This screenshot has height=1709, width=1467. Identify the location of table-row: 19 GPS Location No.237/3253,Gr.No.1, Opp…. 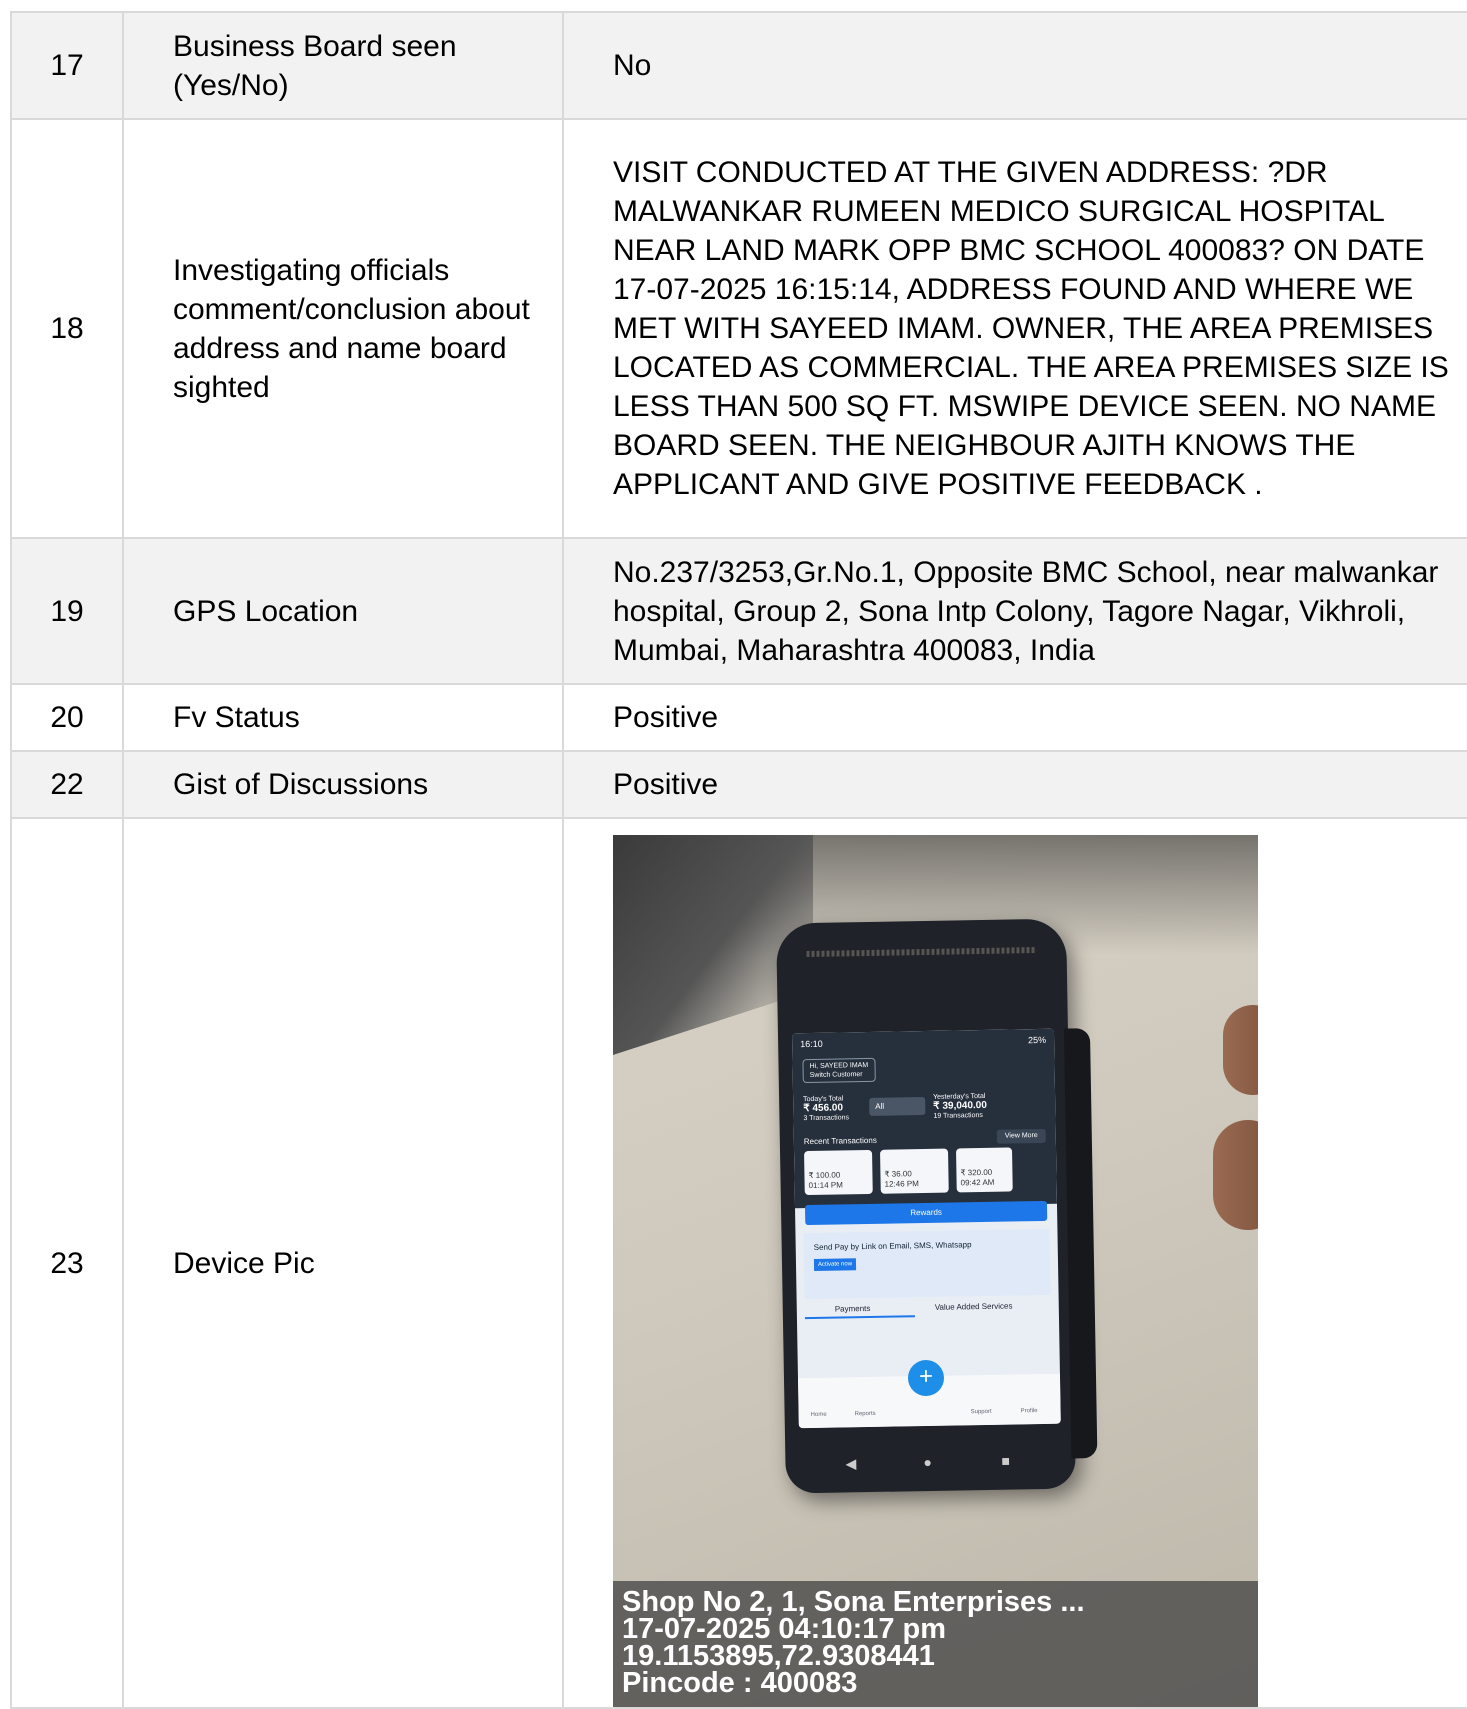
(738, 611).